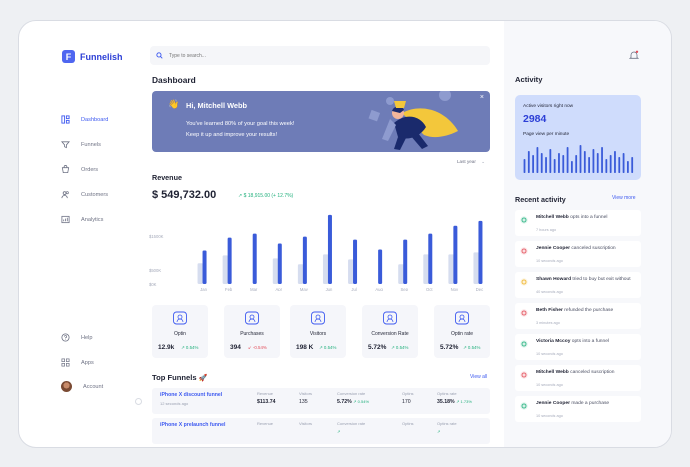 This screenshot has width=690, height=467. What do you see at coordinates (192, 425) in the screenshot?
I see `funnel-name: iPhone X prelaunch funnel` at bounding box center [192, 425].